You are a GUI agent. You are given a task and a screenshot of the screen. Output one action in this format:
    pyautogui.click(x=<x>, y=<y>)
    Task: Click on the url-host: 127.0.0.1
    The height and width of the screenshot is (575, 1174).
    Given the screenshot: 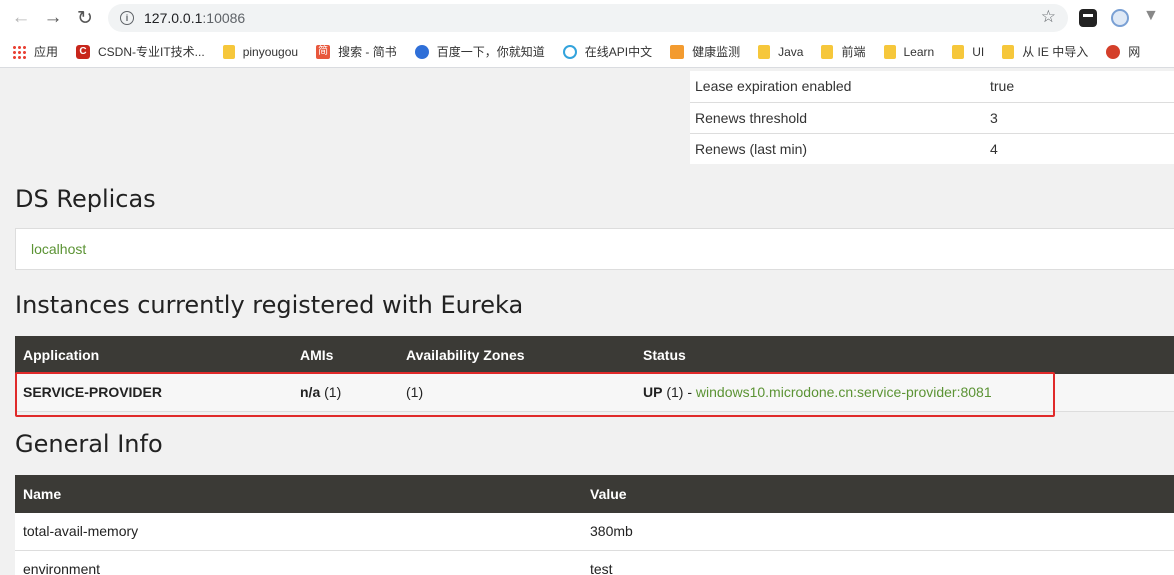 What is the action you would take?
    pyautogui.click(x=173, y=18)
    